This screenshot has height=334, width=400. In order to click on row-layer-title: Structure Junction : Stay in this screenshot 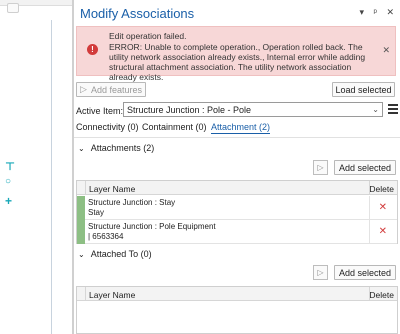, I will do `click(132, 202)`.